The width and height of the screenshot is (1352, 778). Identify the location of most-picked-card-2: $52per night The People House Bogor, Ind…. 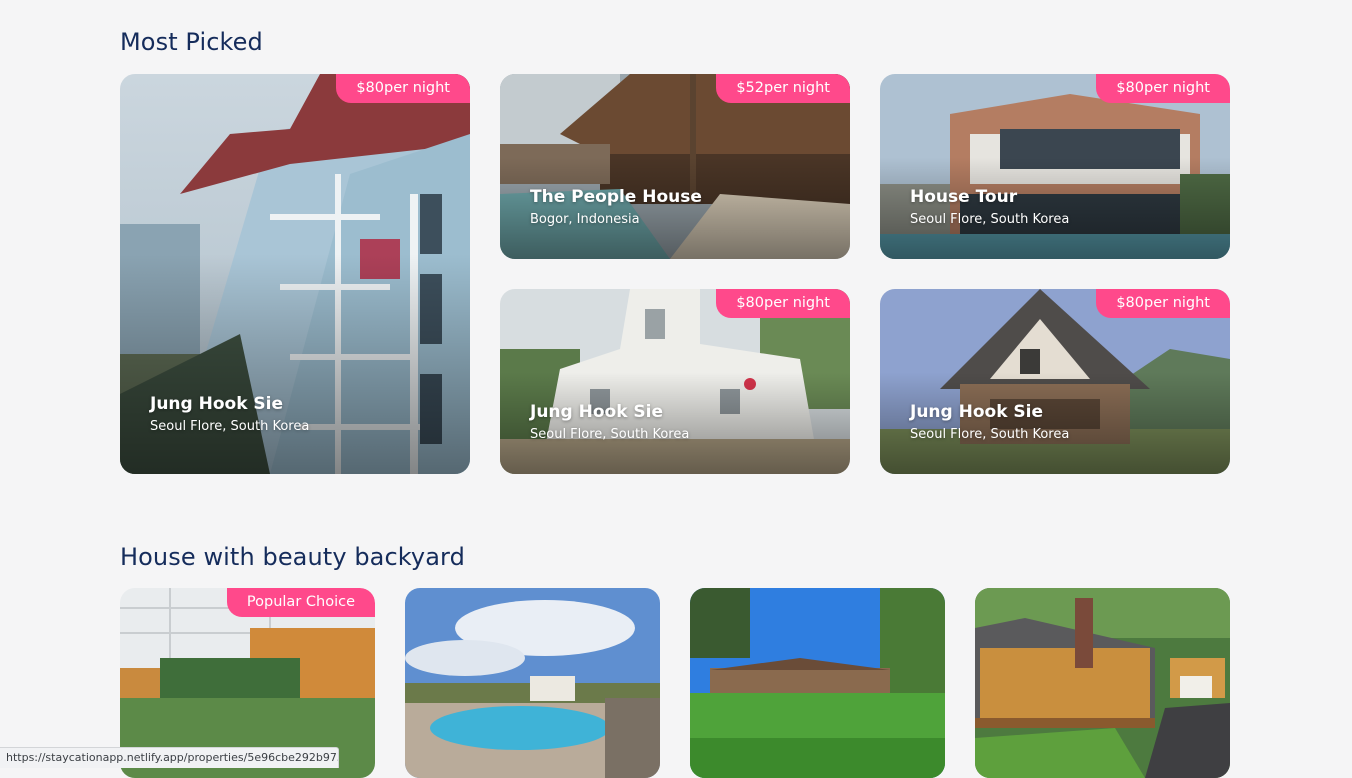
(675, 166).